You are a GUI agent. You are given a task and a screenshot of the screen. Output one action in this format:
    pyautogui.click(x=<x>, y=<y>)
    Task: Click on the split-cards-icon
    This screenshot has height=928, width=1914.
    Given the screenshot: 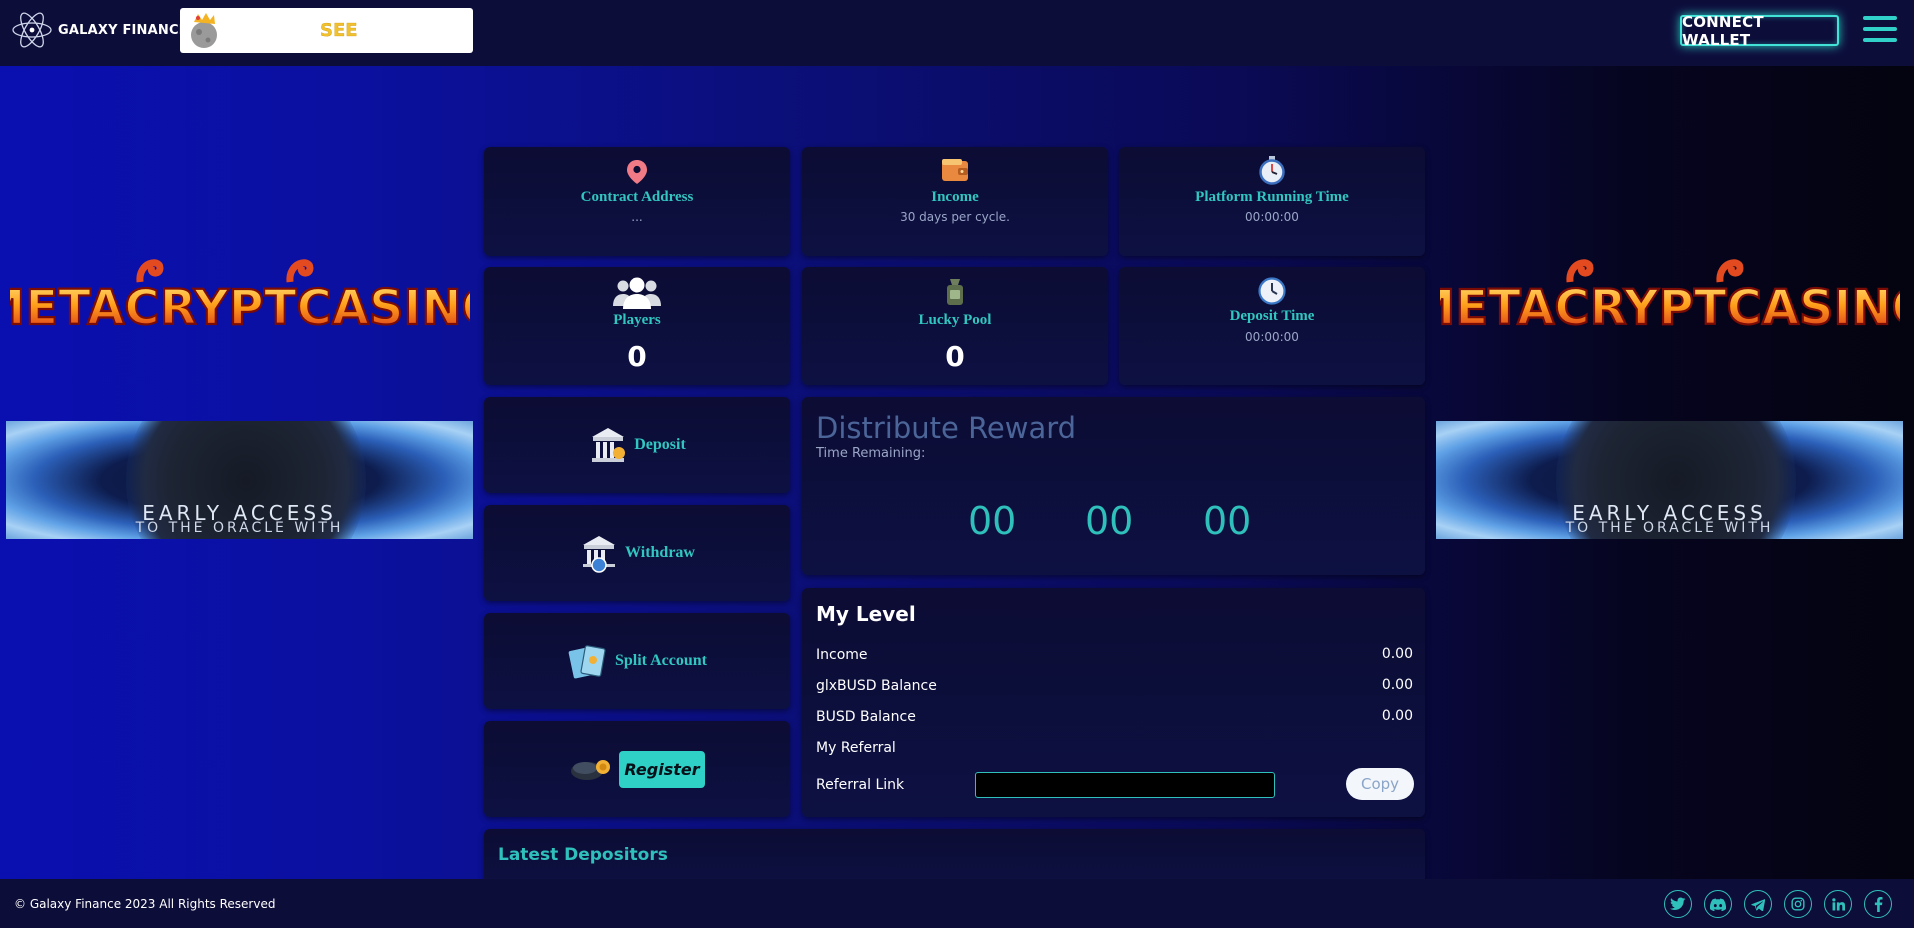 What is the action you would take?
    pyautogui.click(x=587, y=662)
    